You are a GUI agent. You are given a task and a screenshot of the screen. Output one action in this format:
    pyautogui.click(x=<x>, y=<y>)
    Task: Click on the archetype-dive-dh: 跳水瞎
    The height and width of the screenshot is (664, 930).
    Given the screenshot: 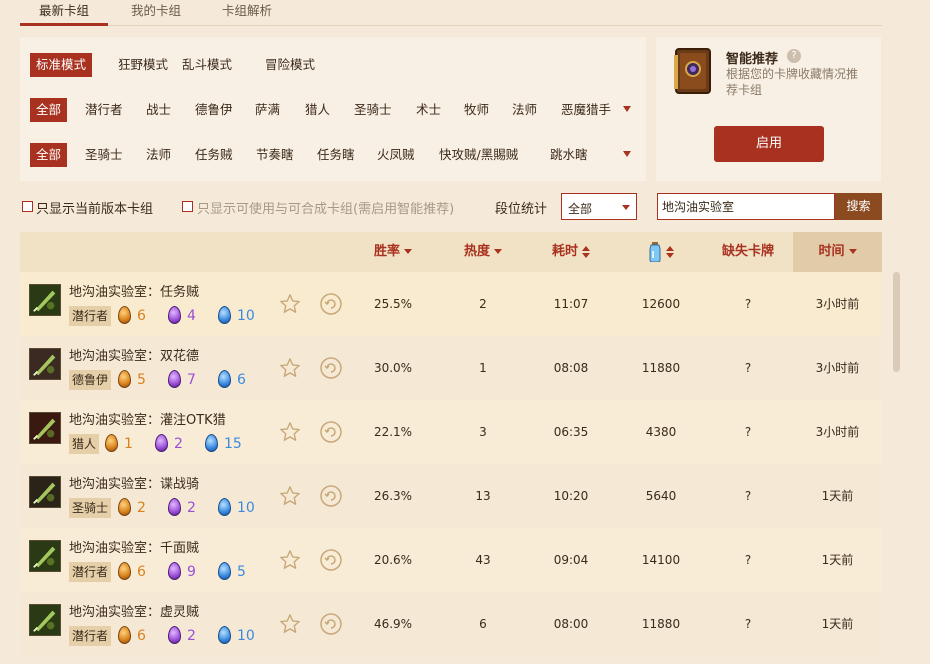 What is the action you would take?
    pyautogui.click(x=569, y=155)
    